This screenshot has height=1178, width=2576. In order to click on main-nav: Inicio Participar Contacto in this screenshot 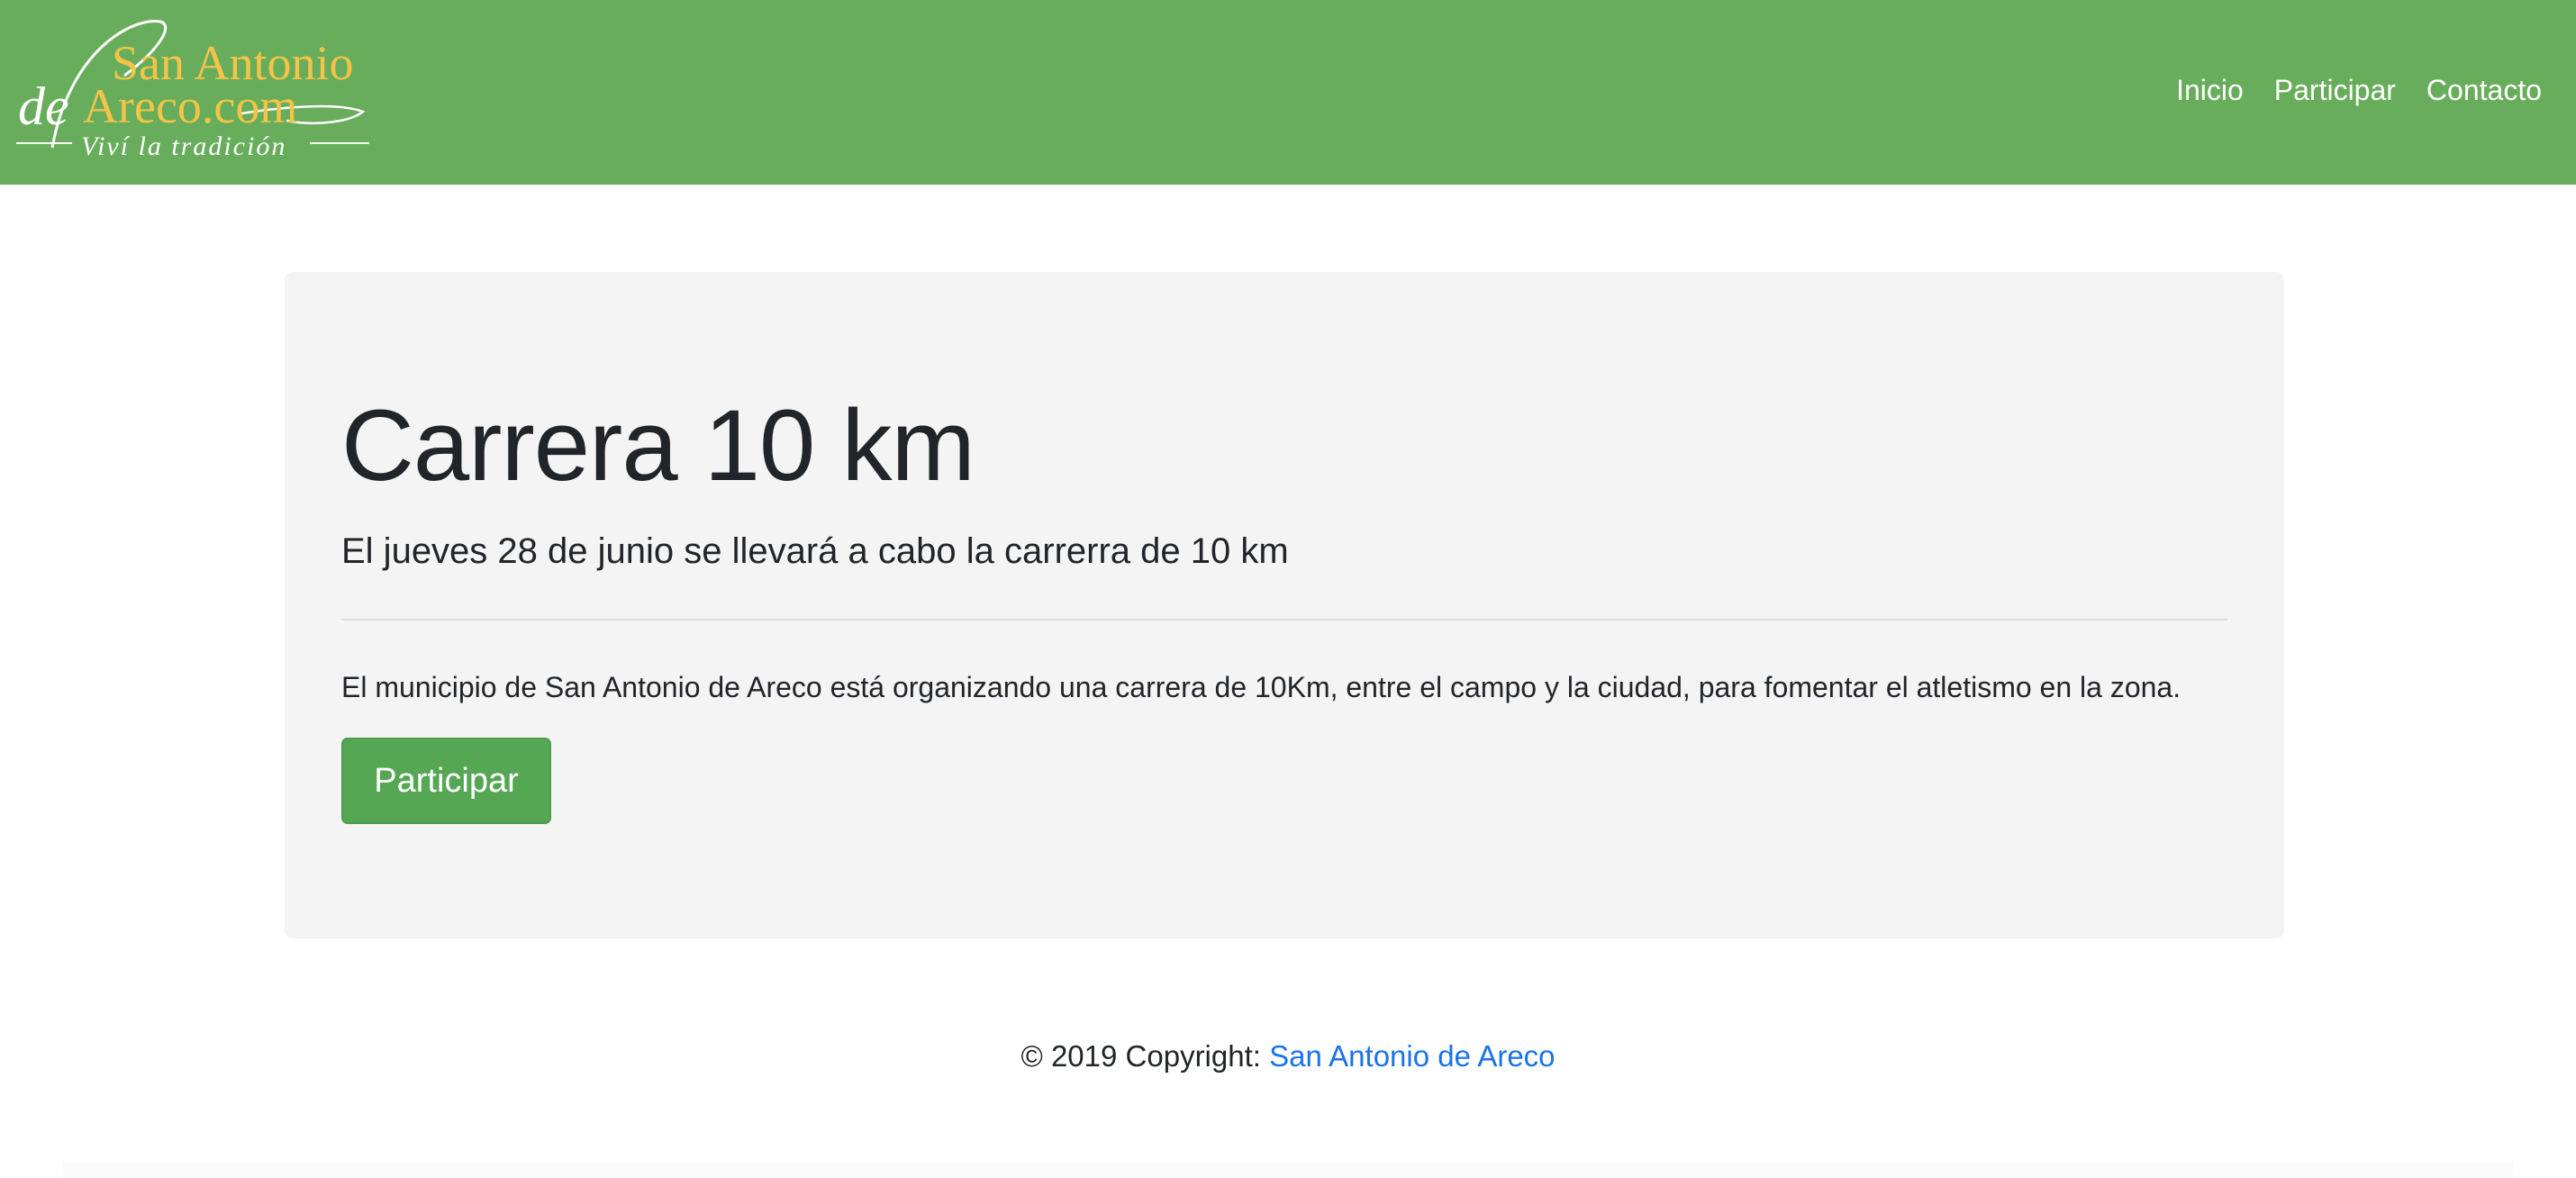, I will do `click(2359, 90)`.